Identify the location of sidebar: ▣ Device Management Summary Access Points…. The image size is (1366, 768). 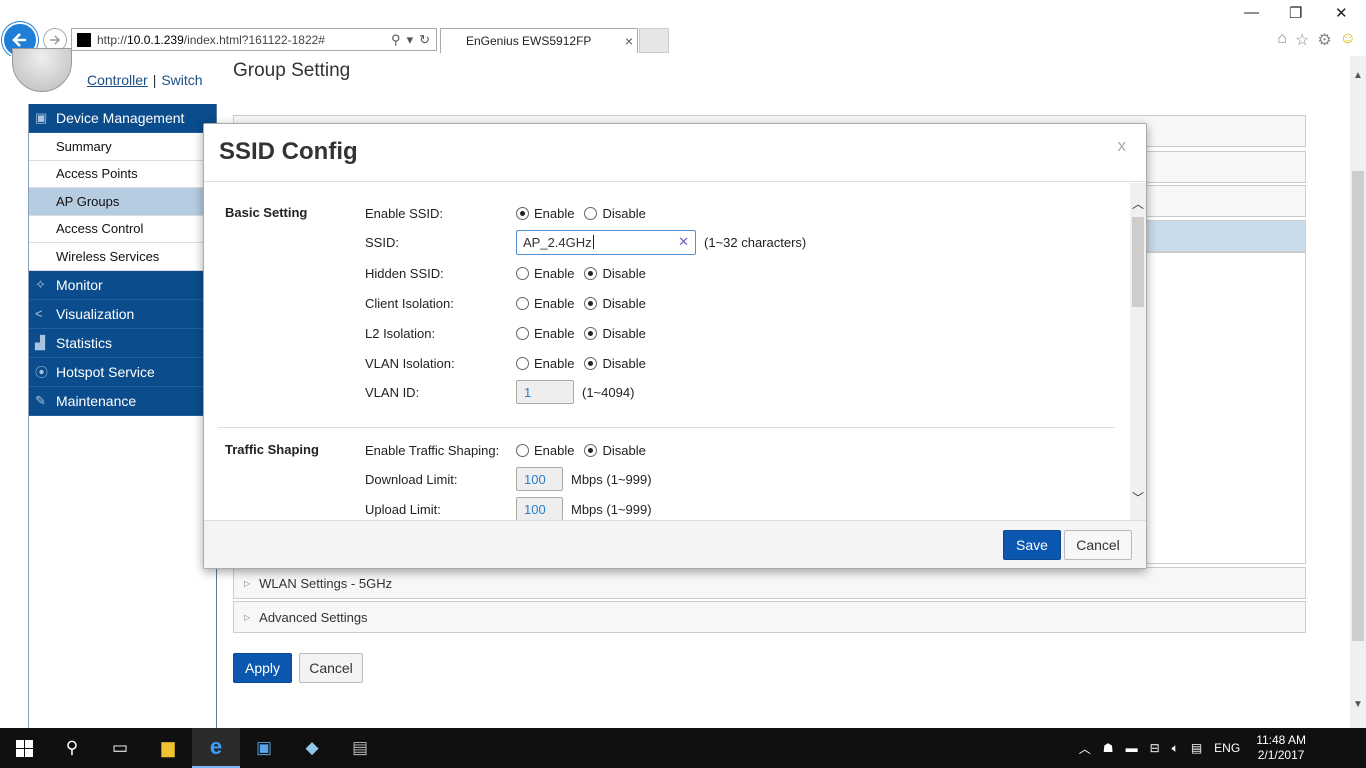
(122, 416).